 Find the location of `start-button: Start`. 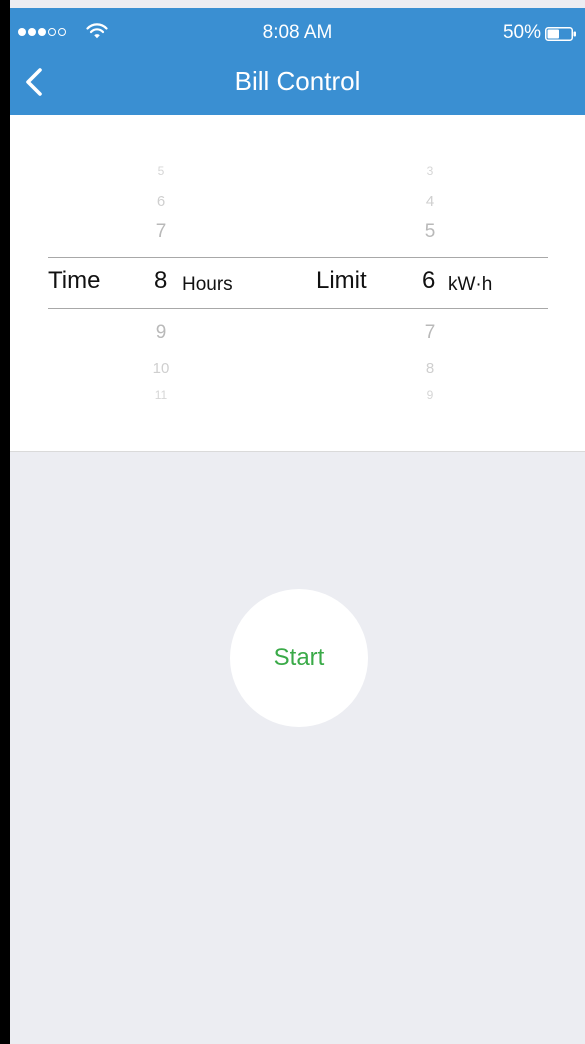

start-button: Start is located at coordinates (299, 658).